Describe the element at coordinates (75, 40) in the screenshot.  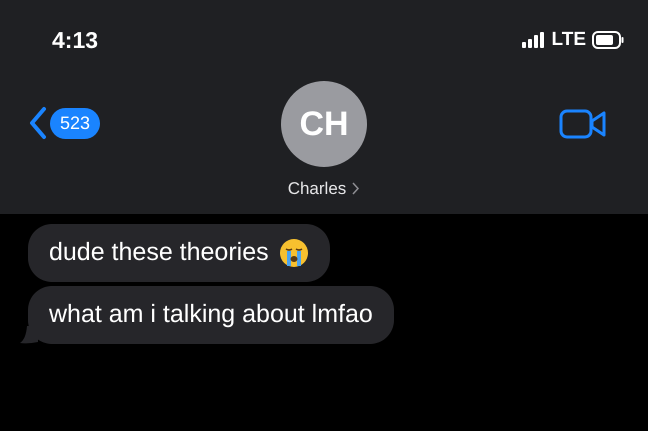
I see `clock-time: 4:13` at that location.